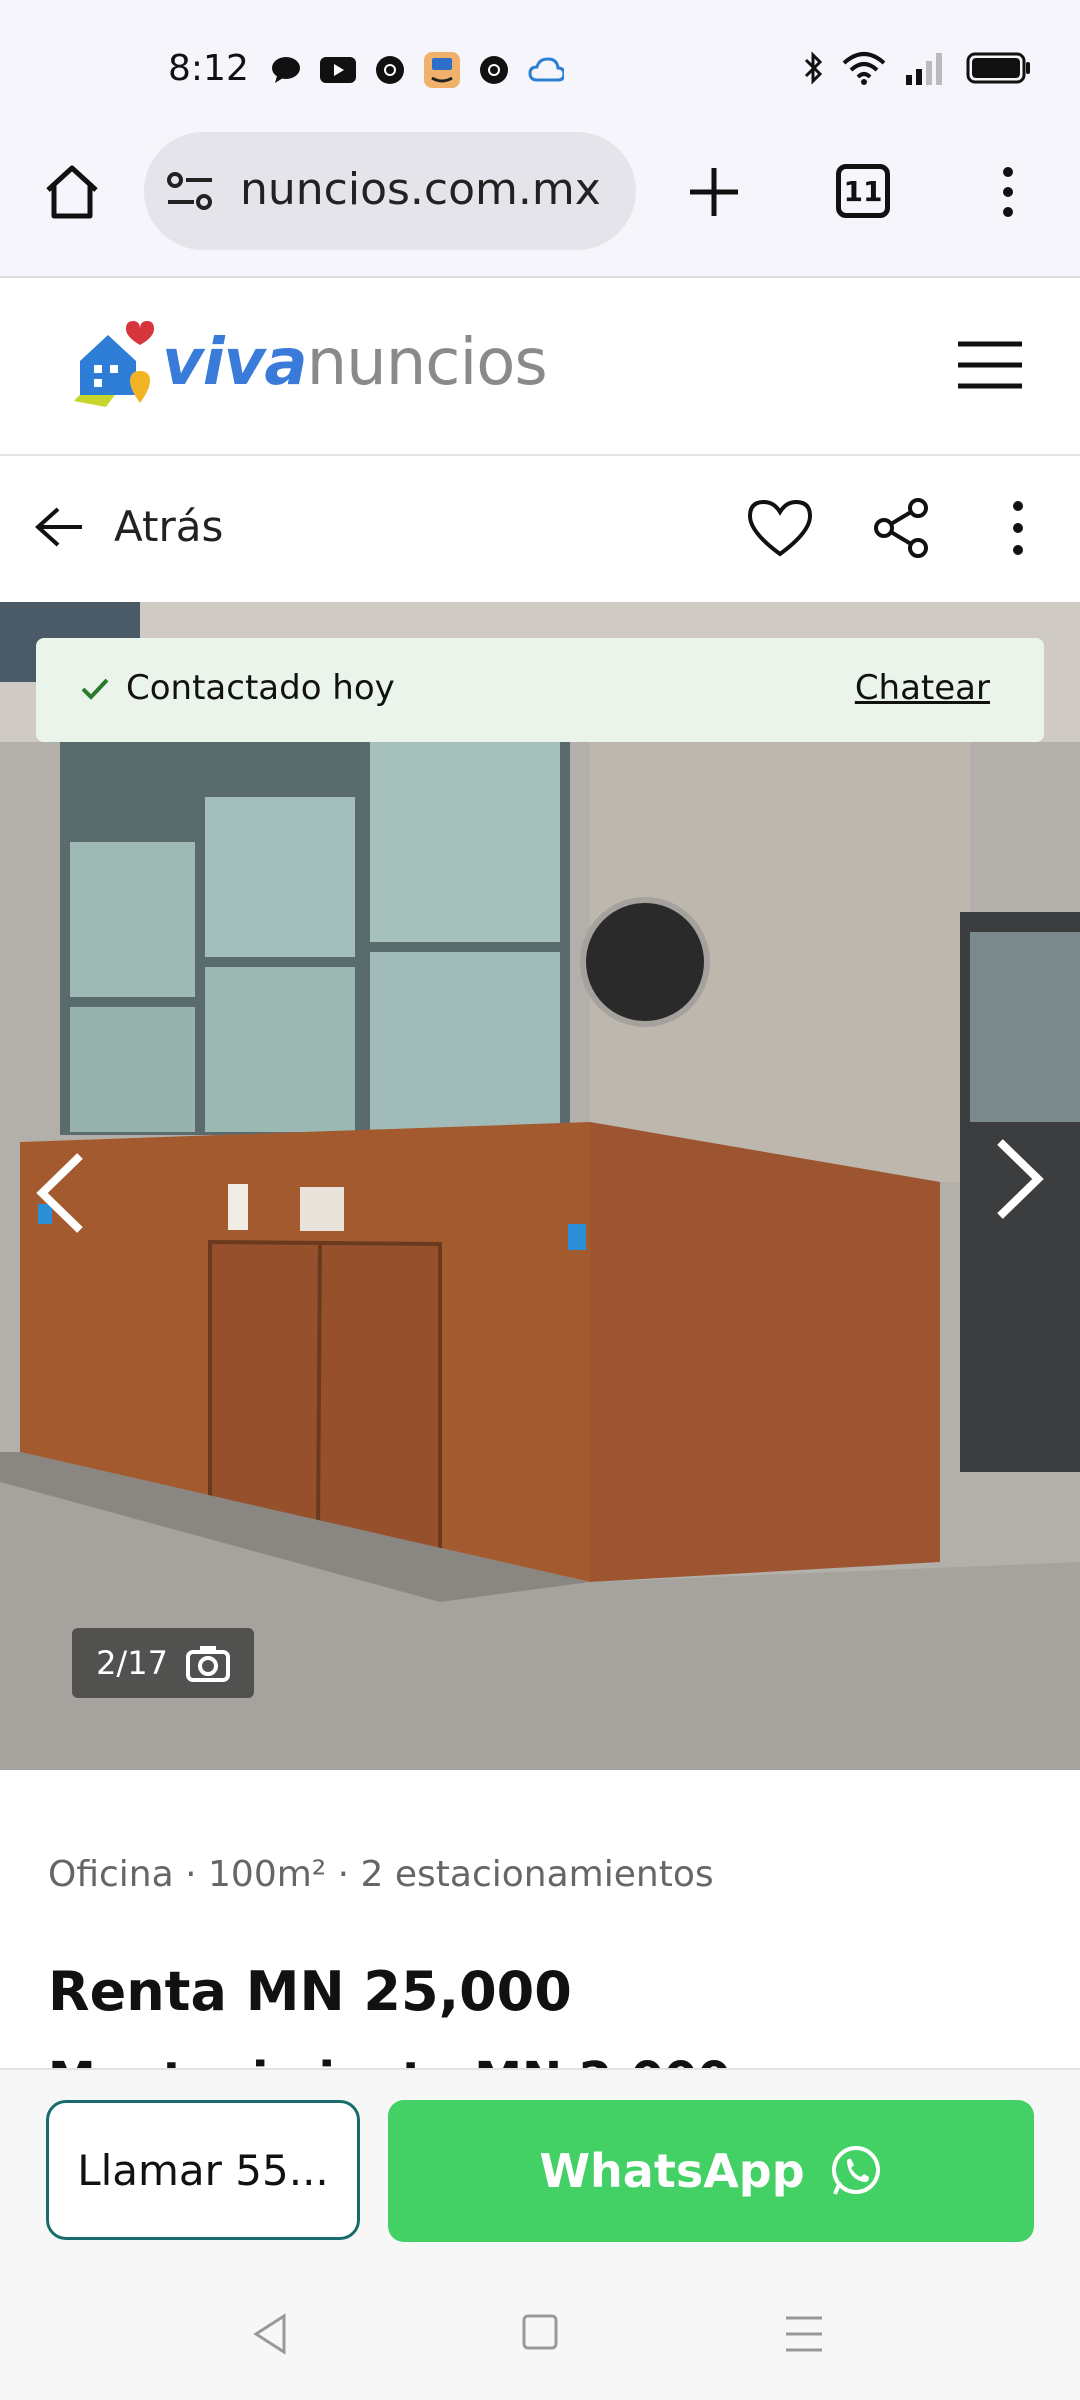 Image resolution: width=1080 pixels, height=2400 pixels. I want to click on logo-text: vivanuncios, so click(355, 363).